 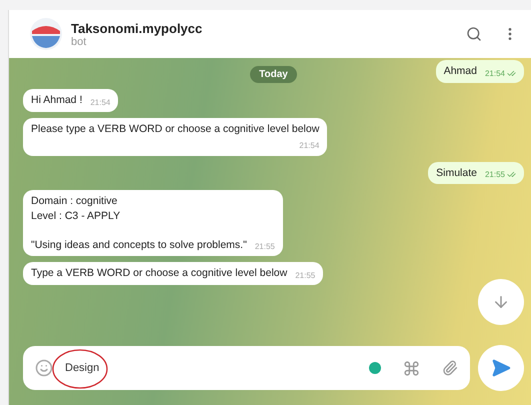 I want to click on chat-subtitle: bot, so click(x=78, y=42).